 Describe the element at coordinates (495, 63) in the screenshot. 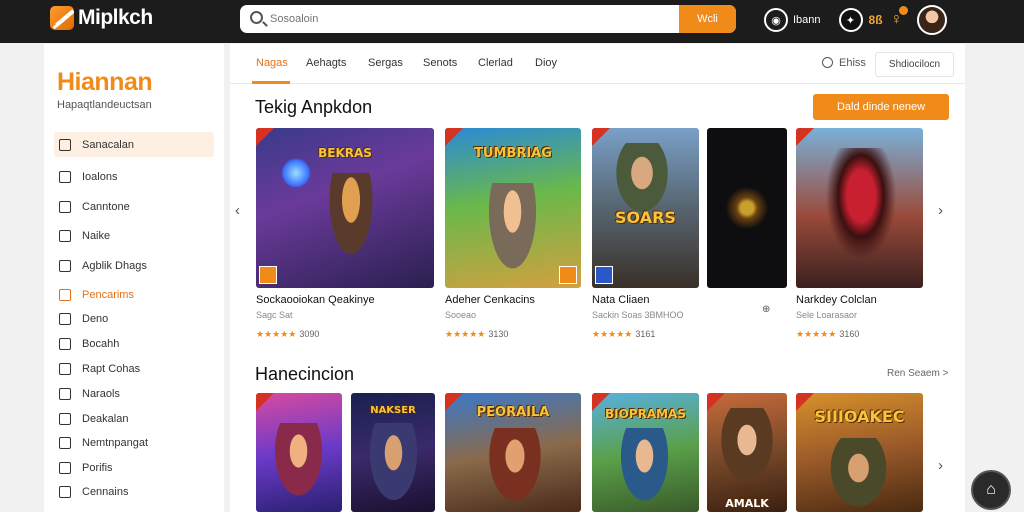

I see `tab-4: Clerlad` at that location.